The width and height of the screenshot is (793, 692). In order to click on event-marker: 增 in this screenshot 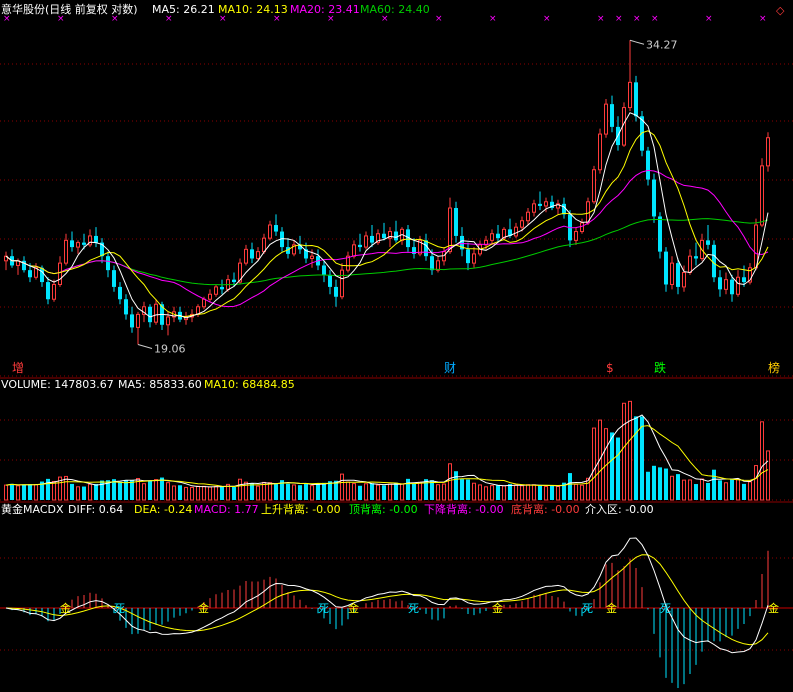, I will do `click(18, 368)`.